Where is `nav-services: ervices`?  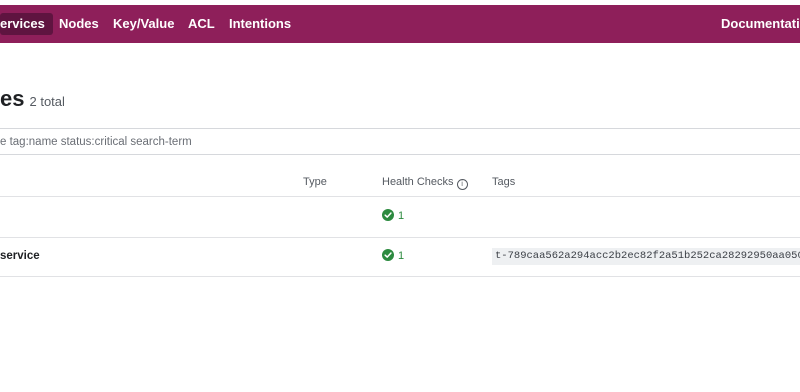
nav-services: ervices is located at coordinates (26, 24).